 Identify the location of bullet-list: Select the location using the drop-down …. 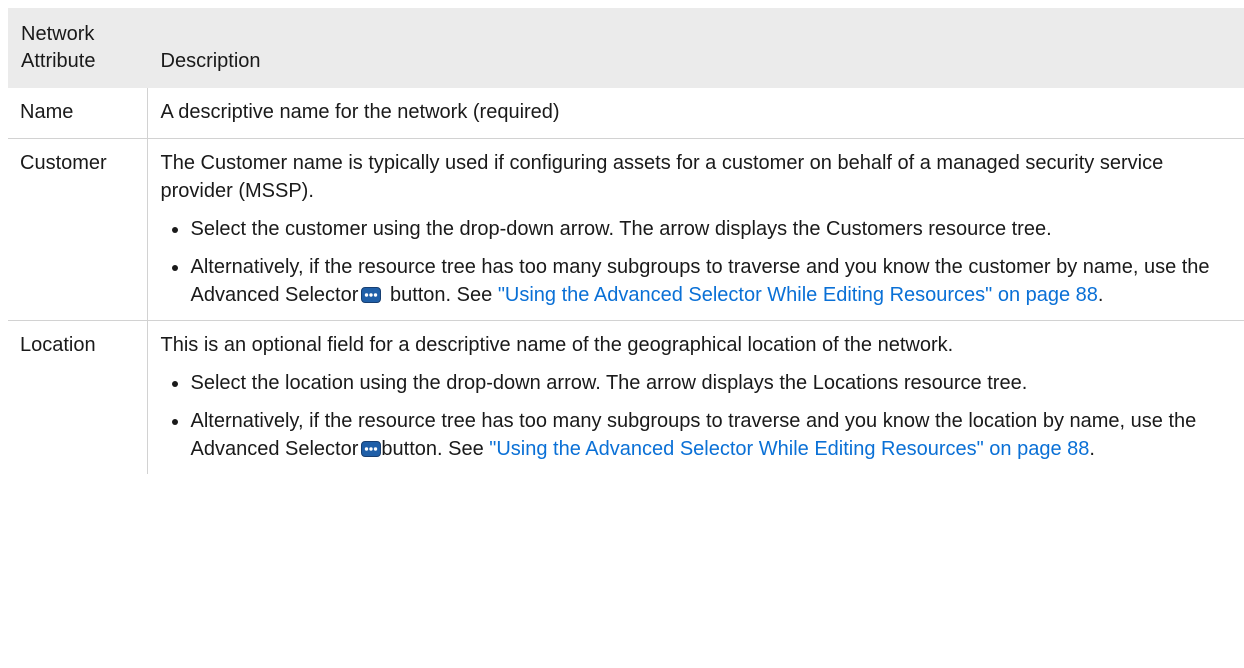
(694, 416).